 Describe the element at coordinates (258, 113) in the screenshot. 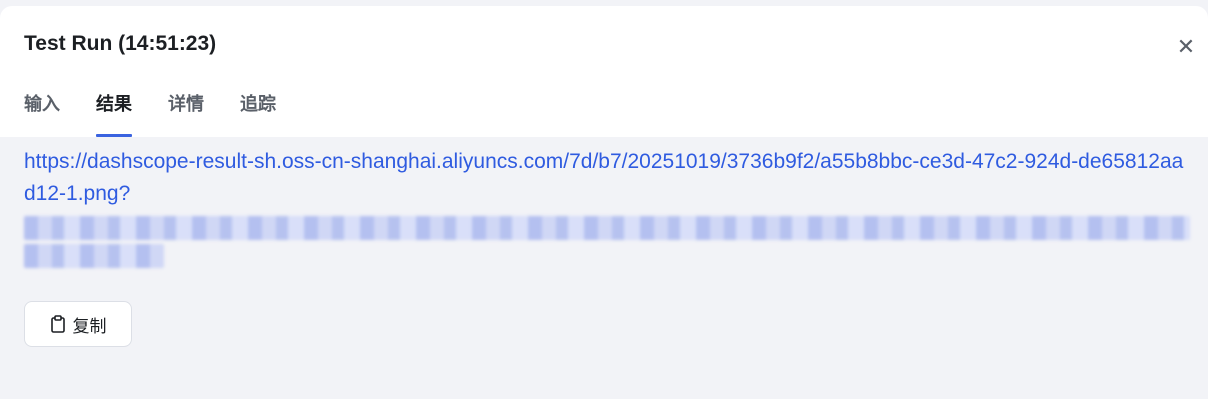

I see `tab-trace: 追踪` at that location.